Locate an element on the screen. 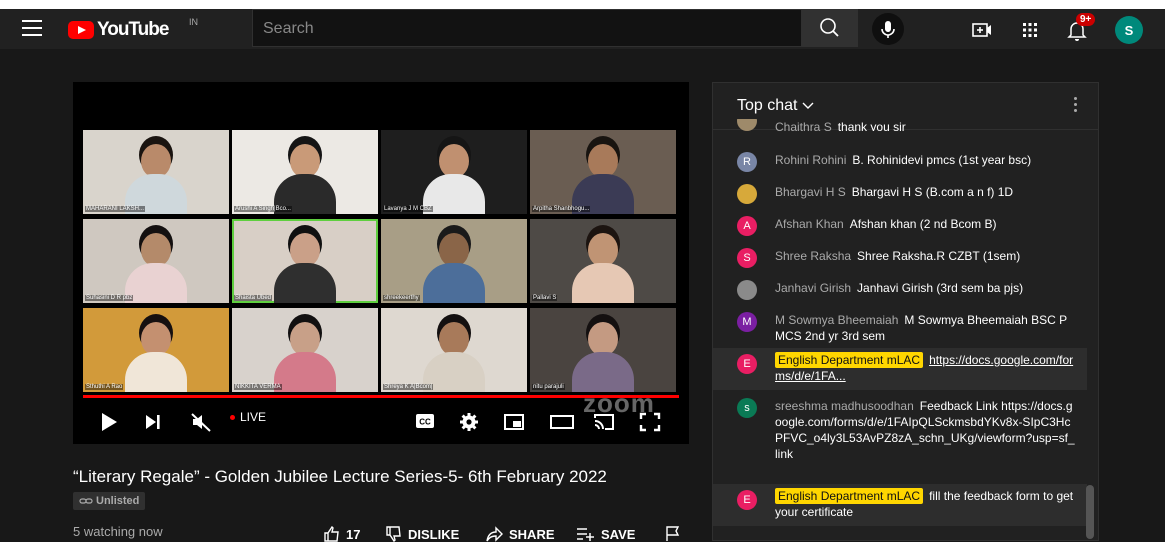 The width and height of the screenshot is (1165, 542). more-options-icon is located at coordinates (1075, 106).